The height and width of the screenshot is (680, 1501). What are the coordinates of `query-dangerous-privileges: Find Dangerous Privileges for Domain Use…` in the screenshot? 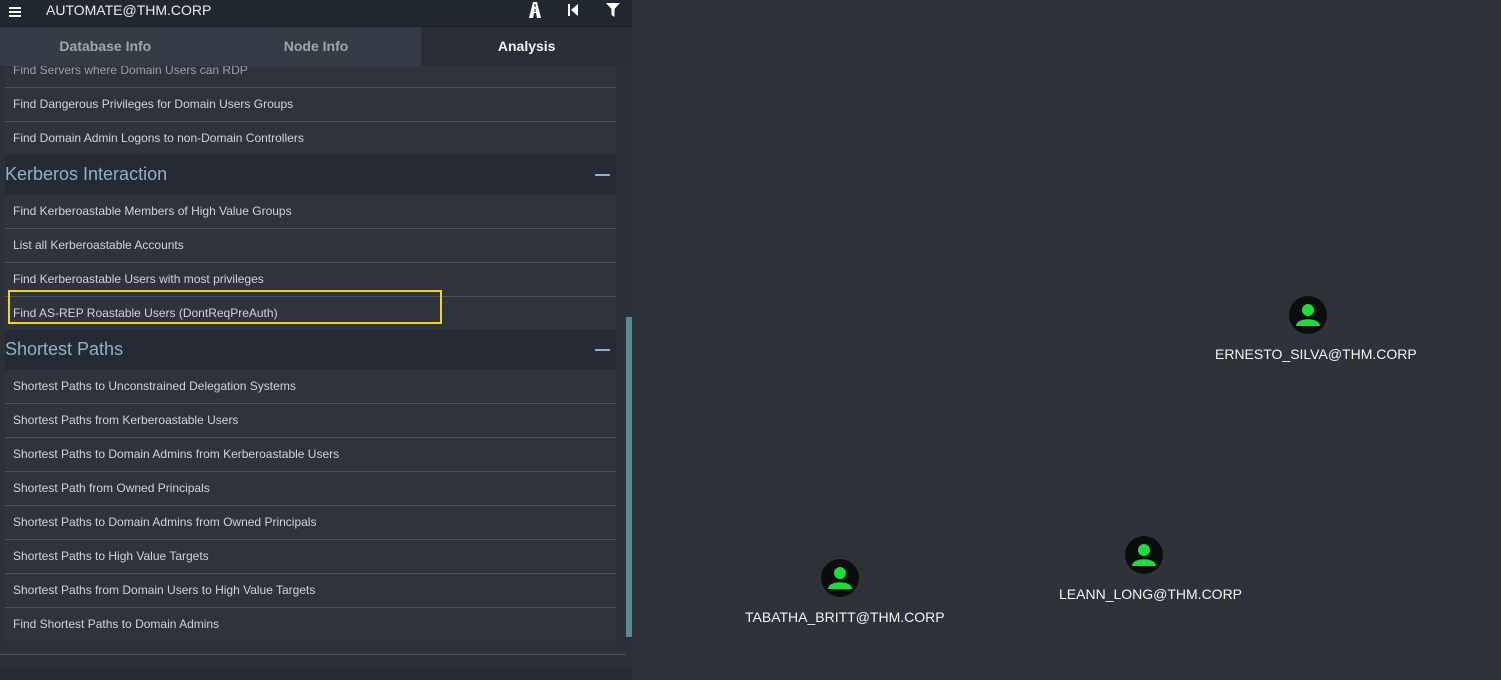 It's located at (310, 105).